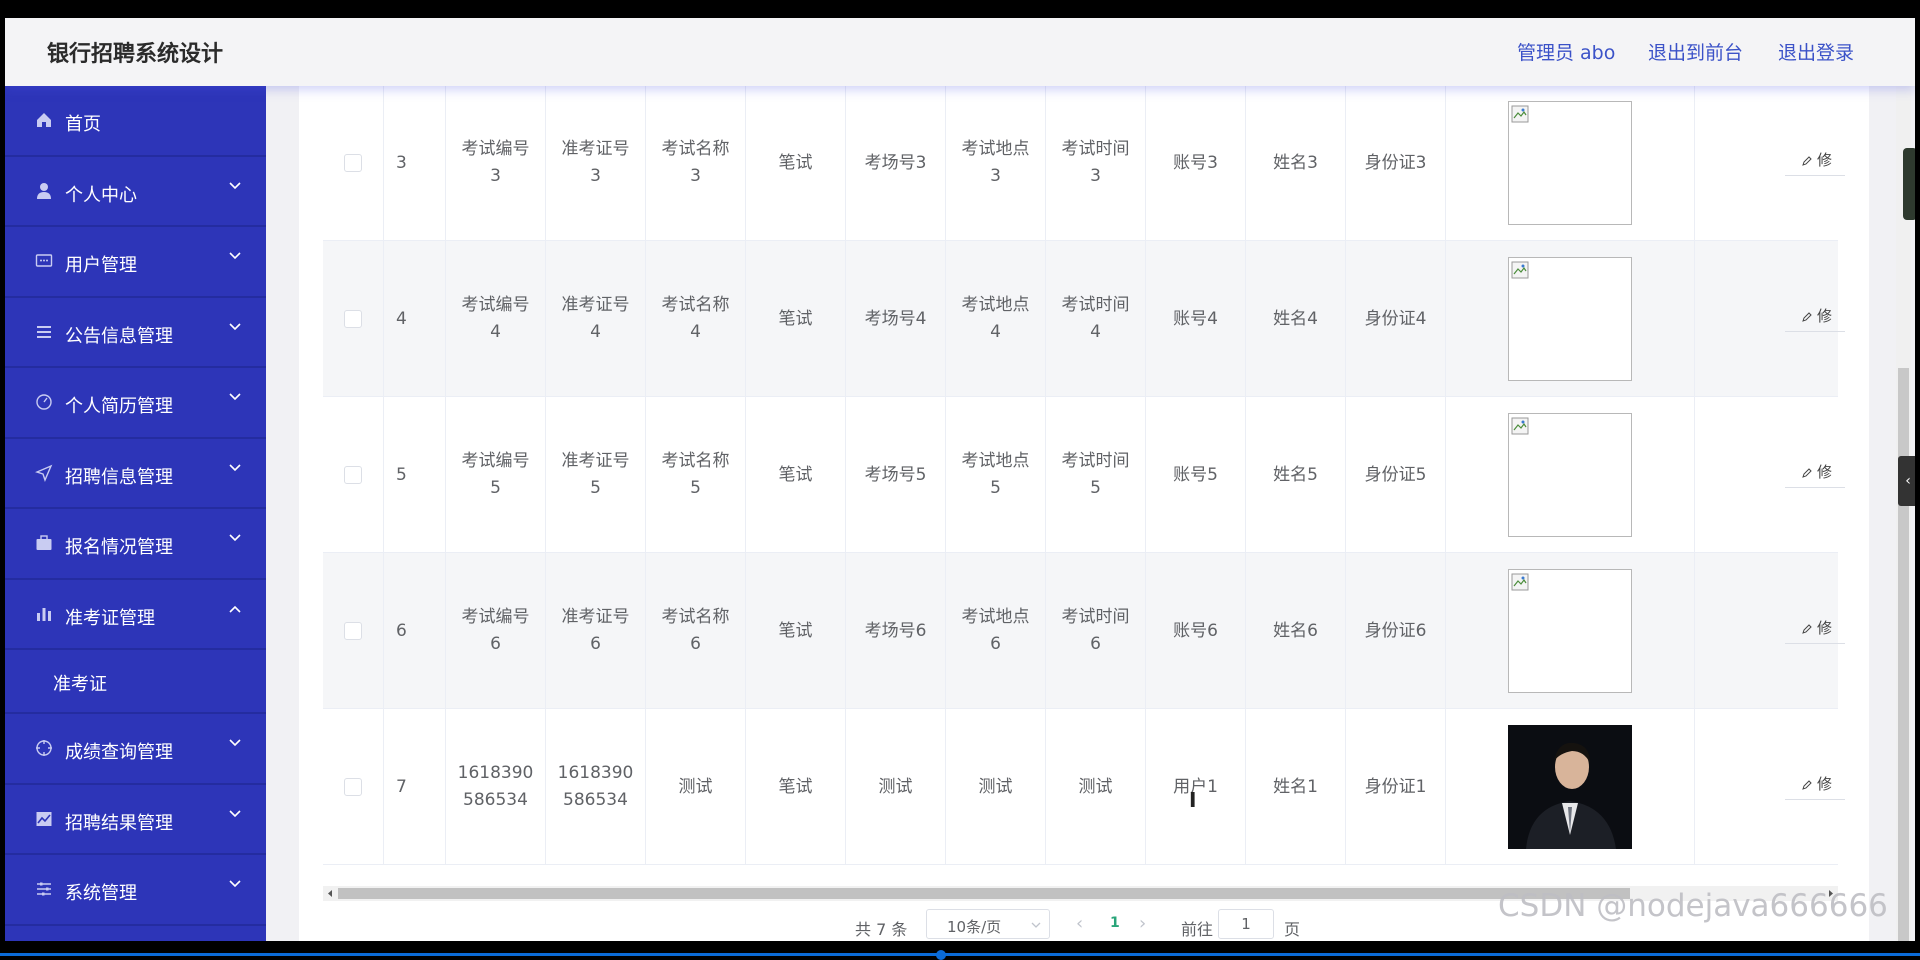 The width and height of the screenshot is (1920, 960). Describe the element at coordinates (496, 787) in the screenshot. I see `cell-exam-no: 1618390 586534` at that location.